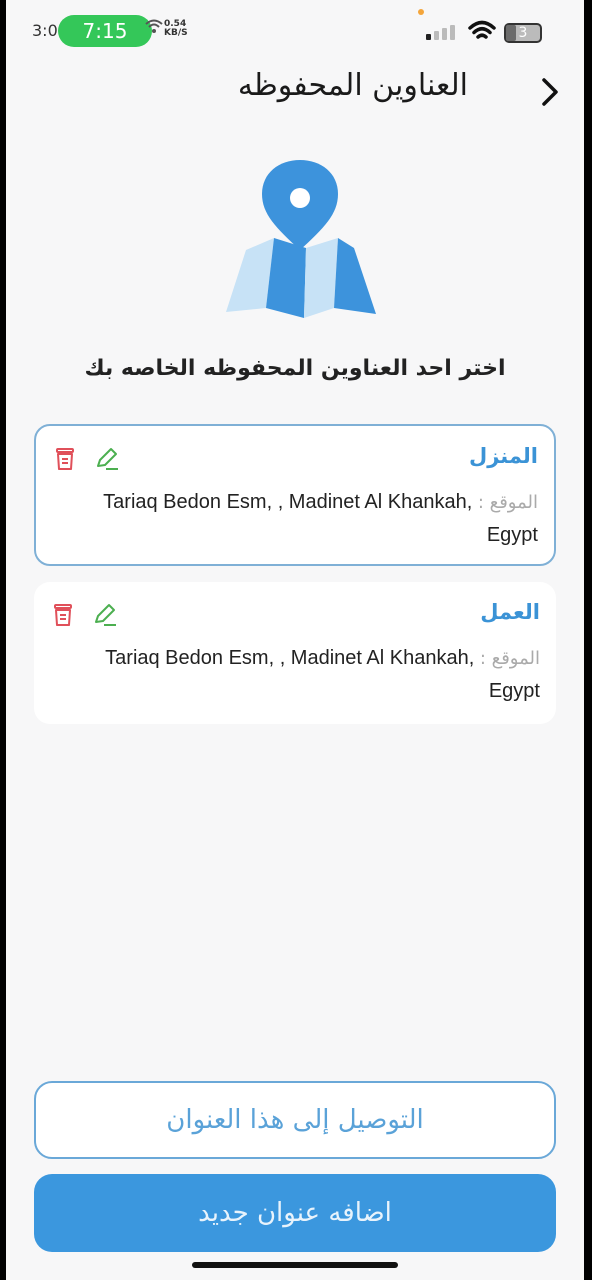 This screenshot has height=1280, width=592. I want to click on network-speed-unit: KB/S, so click(176, 33).